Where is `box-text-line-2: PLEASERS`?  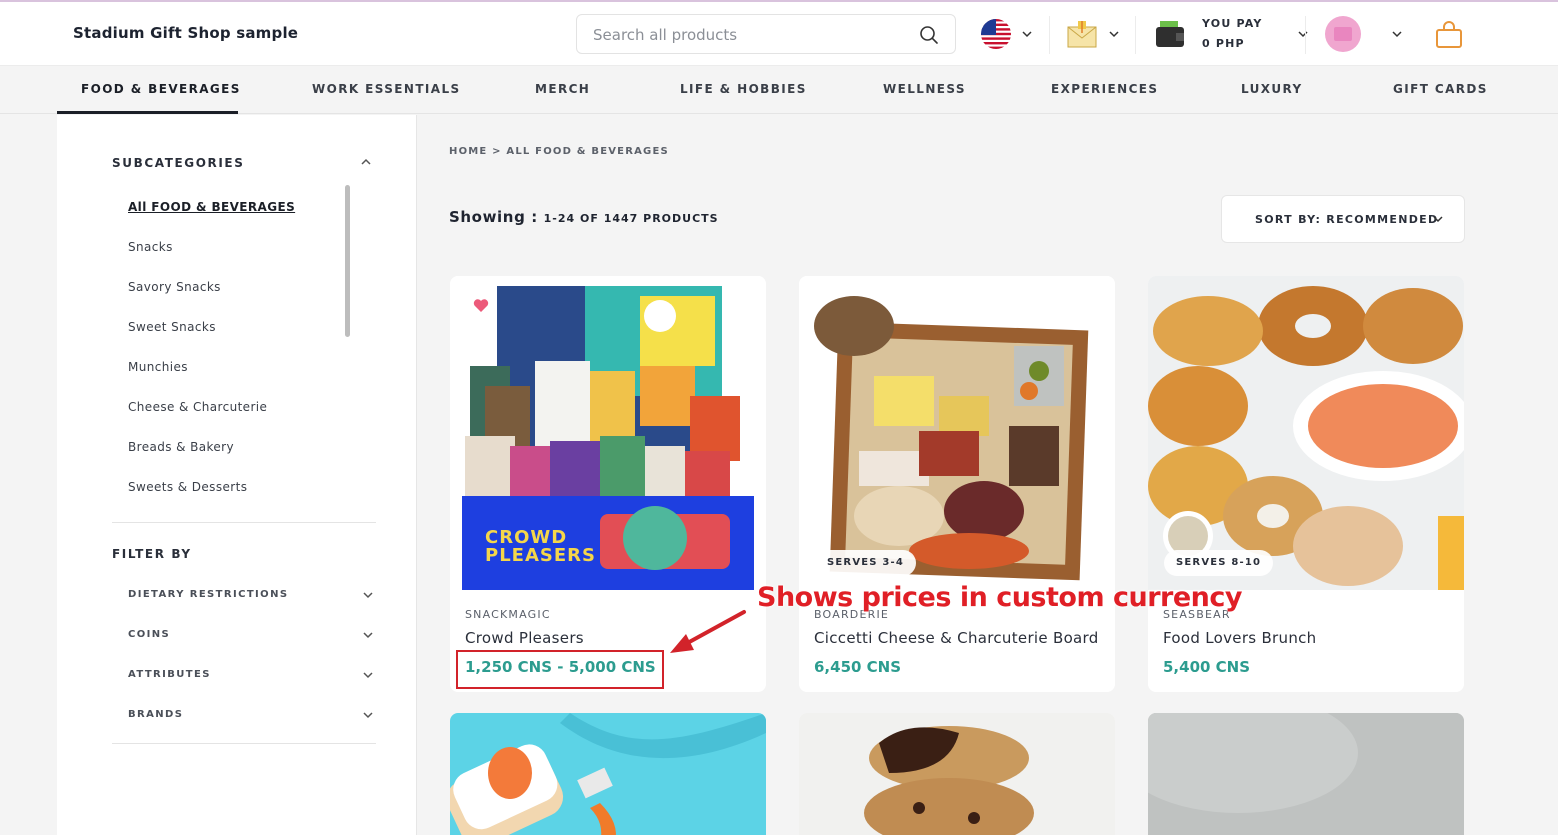
box-text-line-2: PLEASERS is located at coordinates (540, 555).